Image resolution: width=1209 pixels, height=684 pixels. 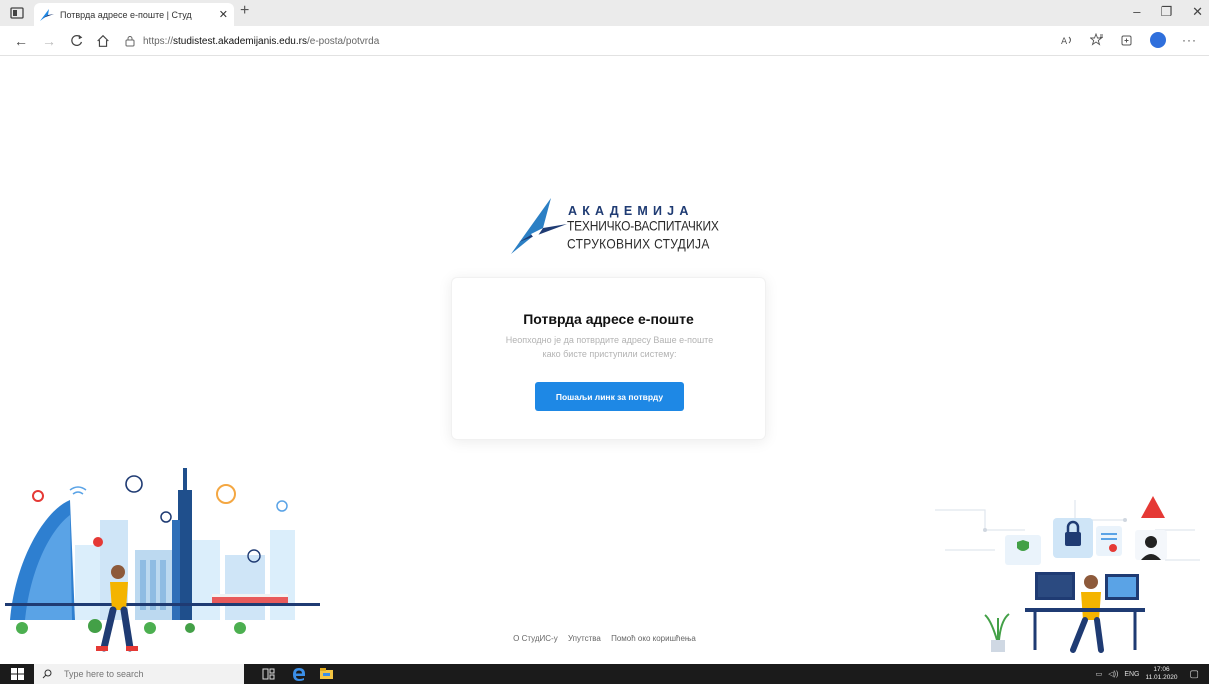 I want to click on taskbar-clock: 17:06 11.01.2020, so click(x=1161, y=674).